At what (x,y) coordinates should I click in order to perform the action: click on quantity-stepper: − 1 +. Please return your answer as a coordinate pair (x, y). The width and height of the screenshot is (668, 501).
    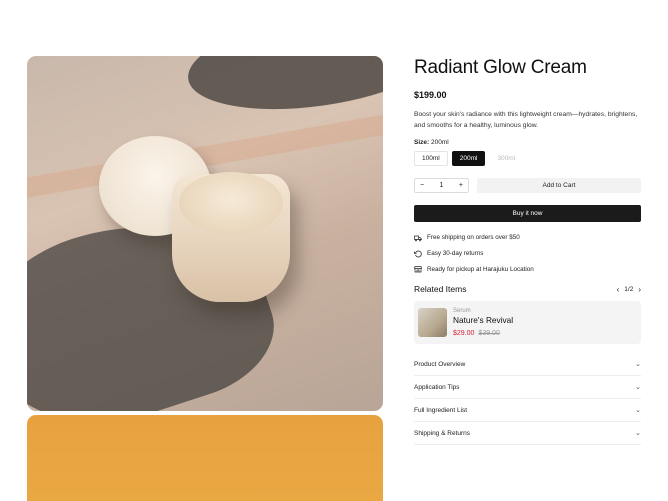
    Looking at the image, I should click on (441, 185).